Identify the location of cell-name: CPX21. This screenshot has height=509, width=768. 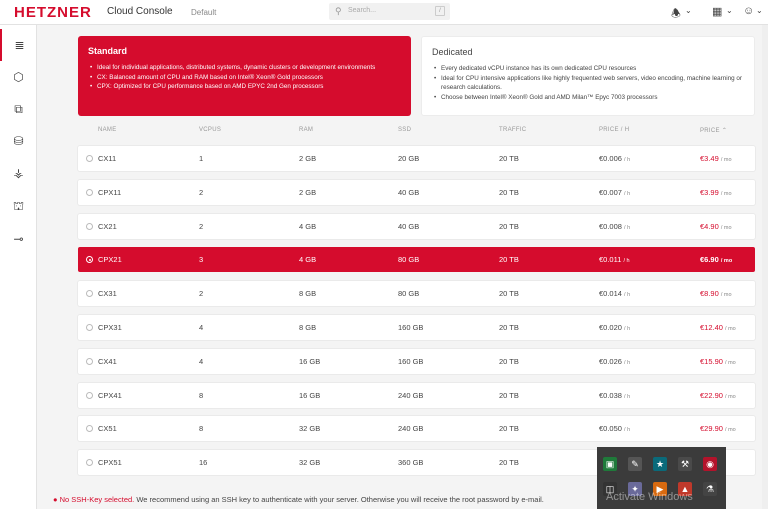
(110, 260).